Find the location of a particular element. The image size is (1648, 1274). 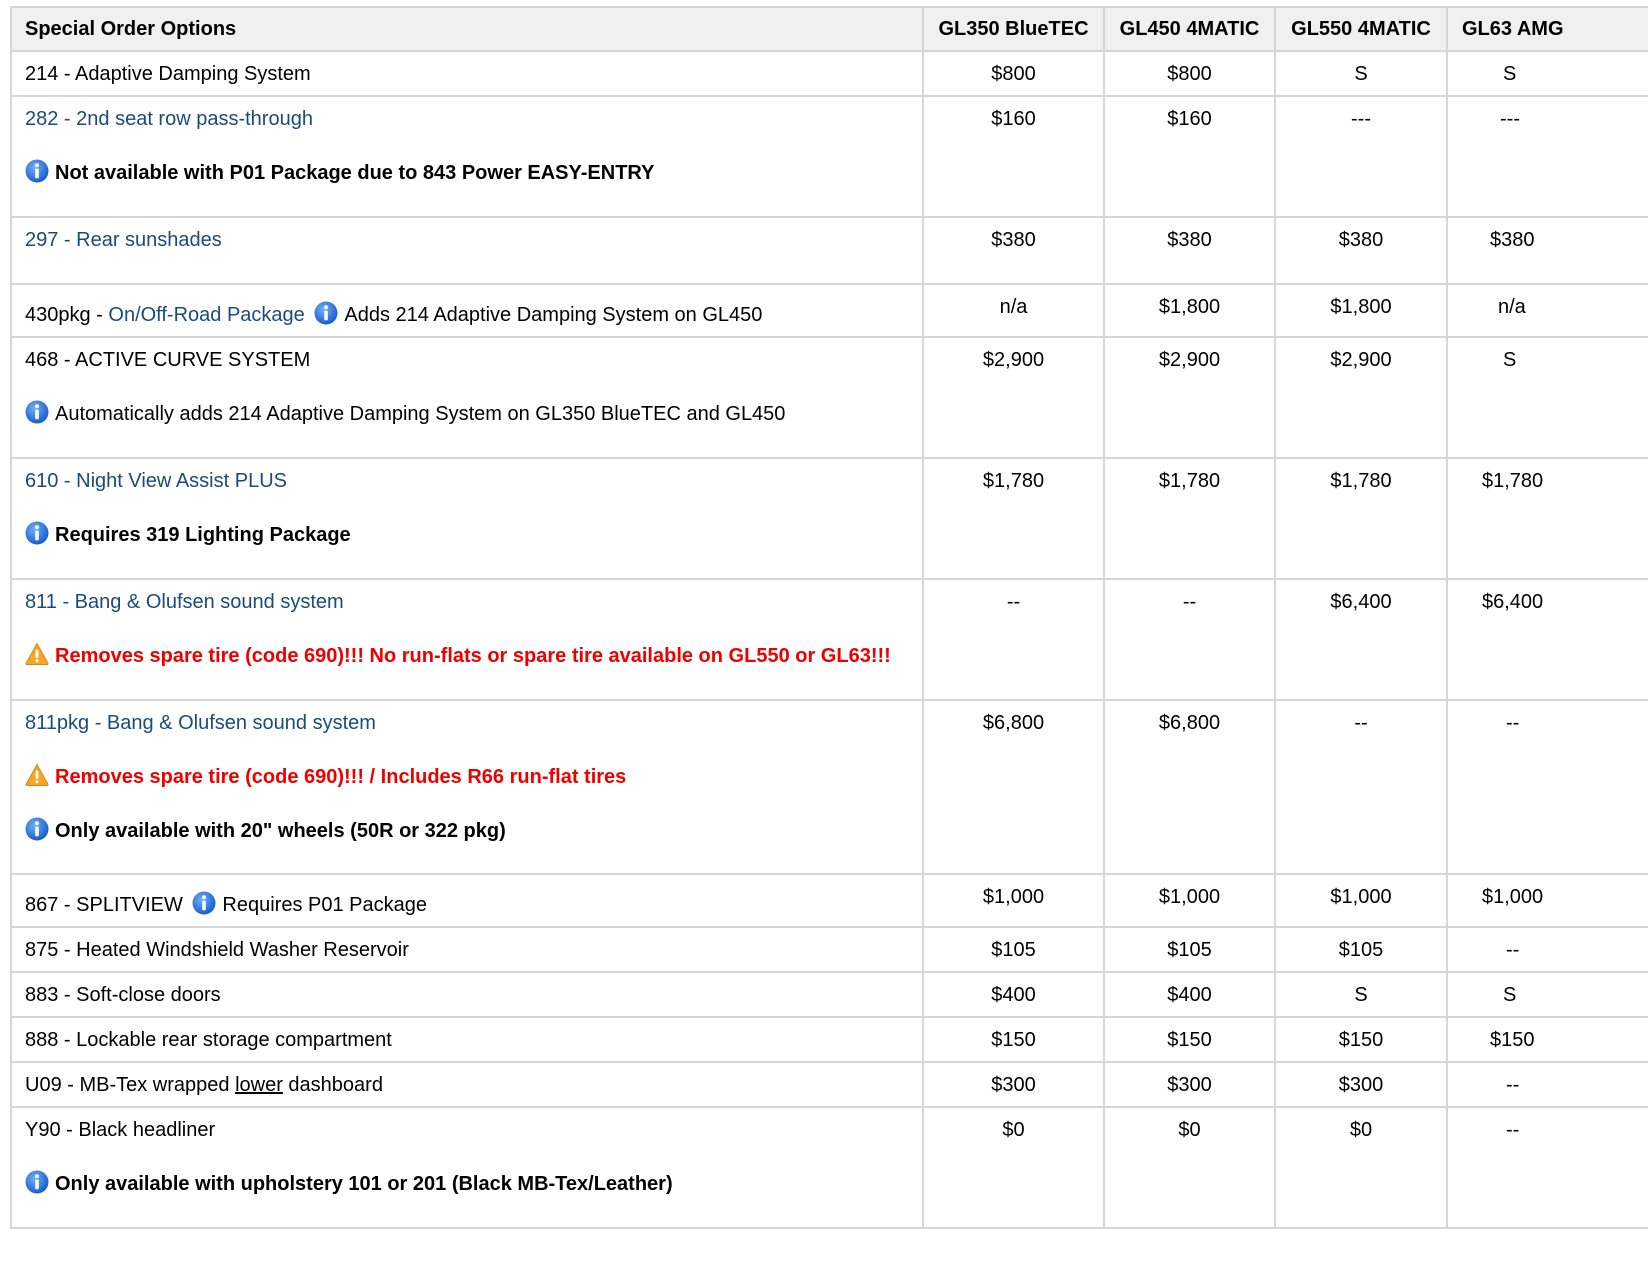

option-code: 430pkg - is located at coordinates (67, 315).